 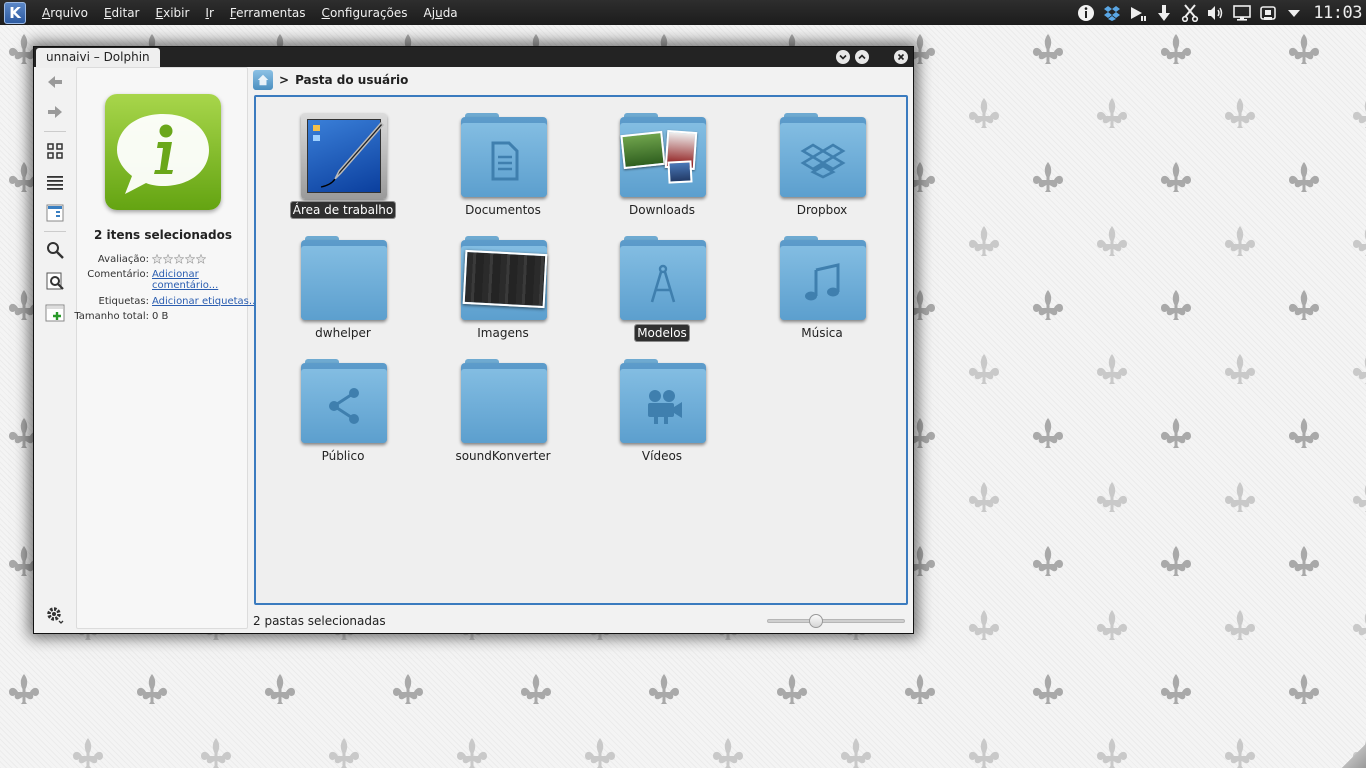 I want to click on expand-arrow-icon, so click(x=1294, y=13).